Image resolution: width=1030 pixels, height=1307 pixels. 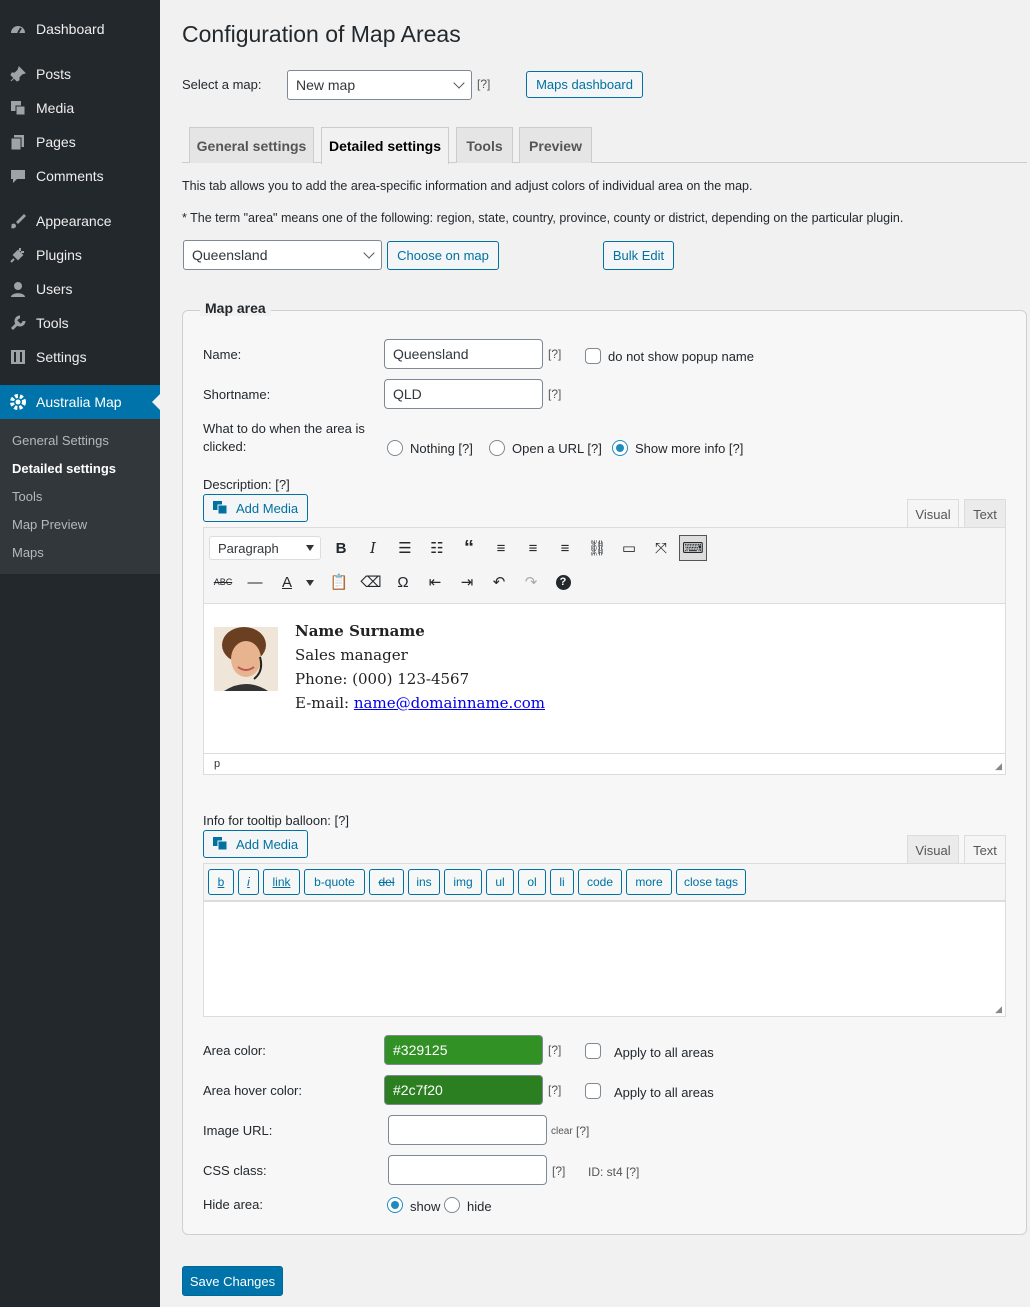 What do you see at coordinates (28, 552) in the screenshot?
I see `submenu-maps: Maps` at bounding box center [28, 552].